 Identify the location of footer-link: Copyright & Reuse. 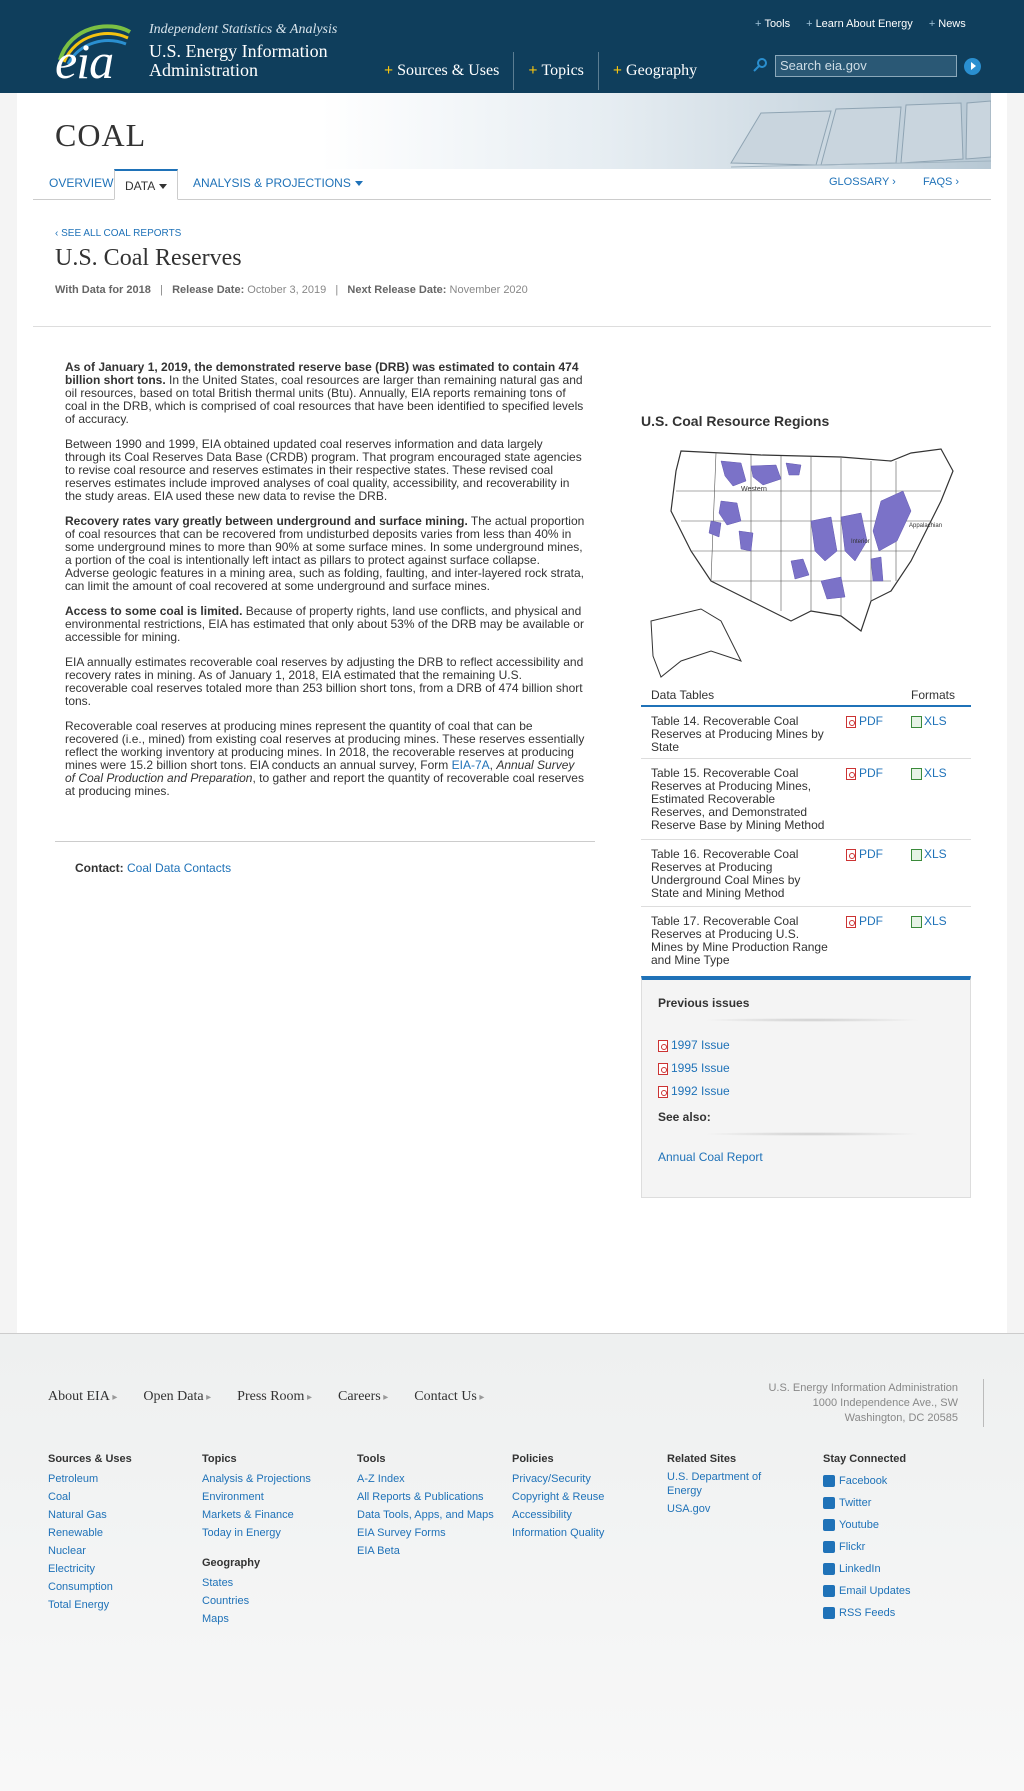
(558, 1497).